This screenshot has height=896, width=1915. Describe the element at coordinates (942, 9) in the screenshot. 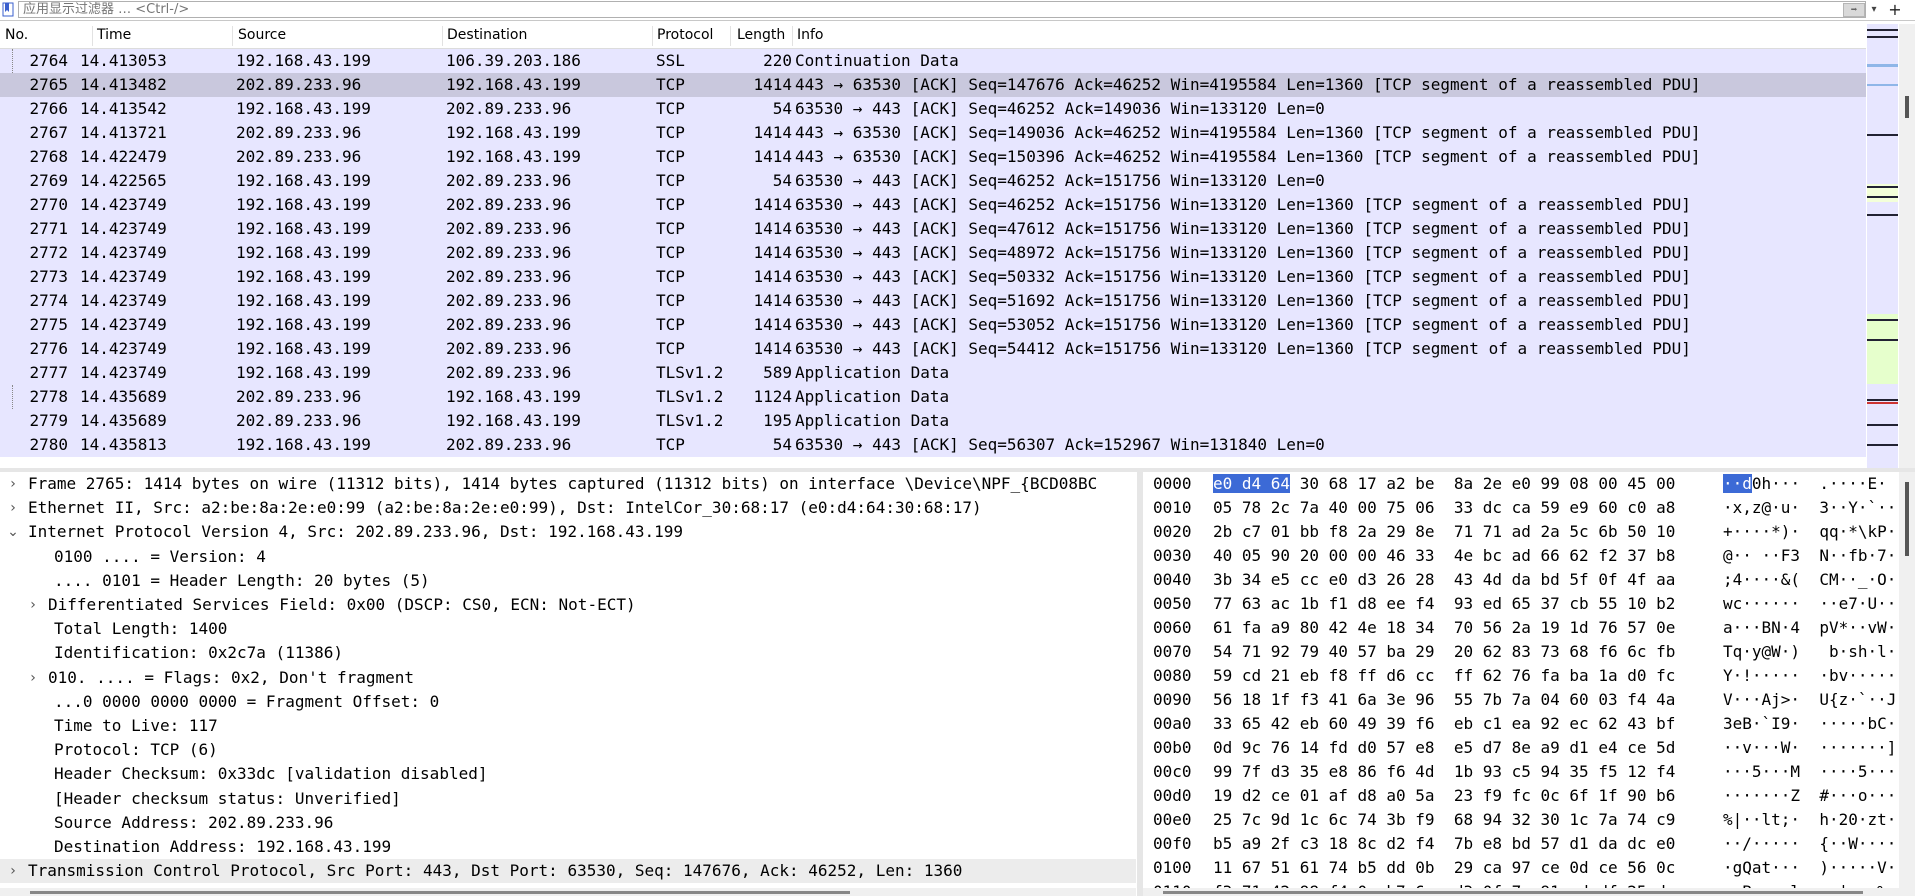

I see `display-filter-input` at that location.